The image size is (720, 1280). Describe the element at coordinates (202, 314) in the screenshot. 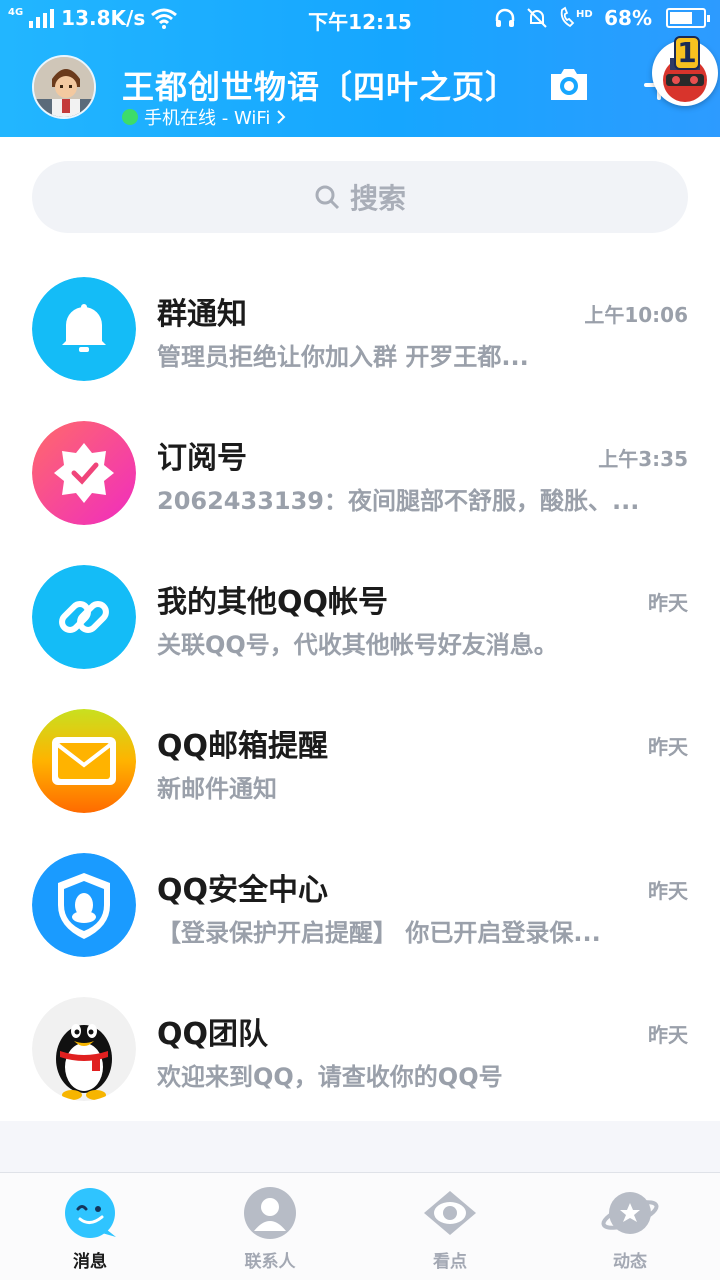

I see `conversation-name: 群通知` at that location.